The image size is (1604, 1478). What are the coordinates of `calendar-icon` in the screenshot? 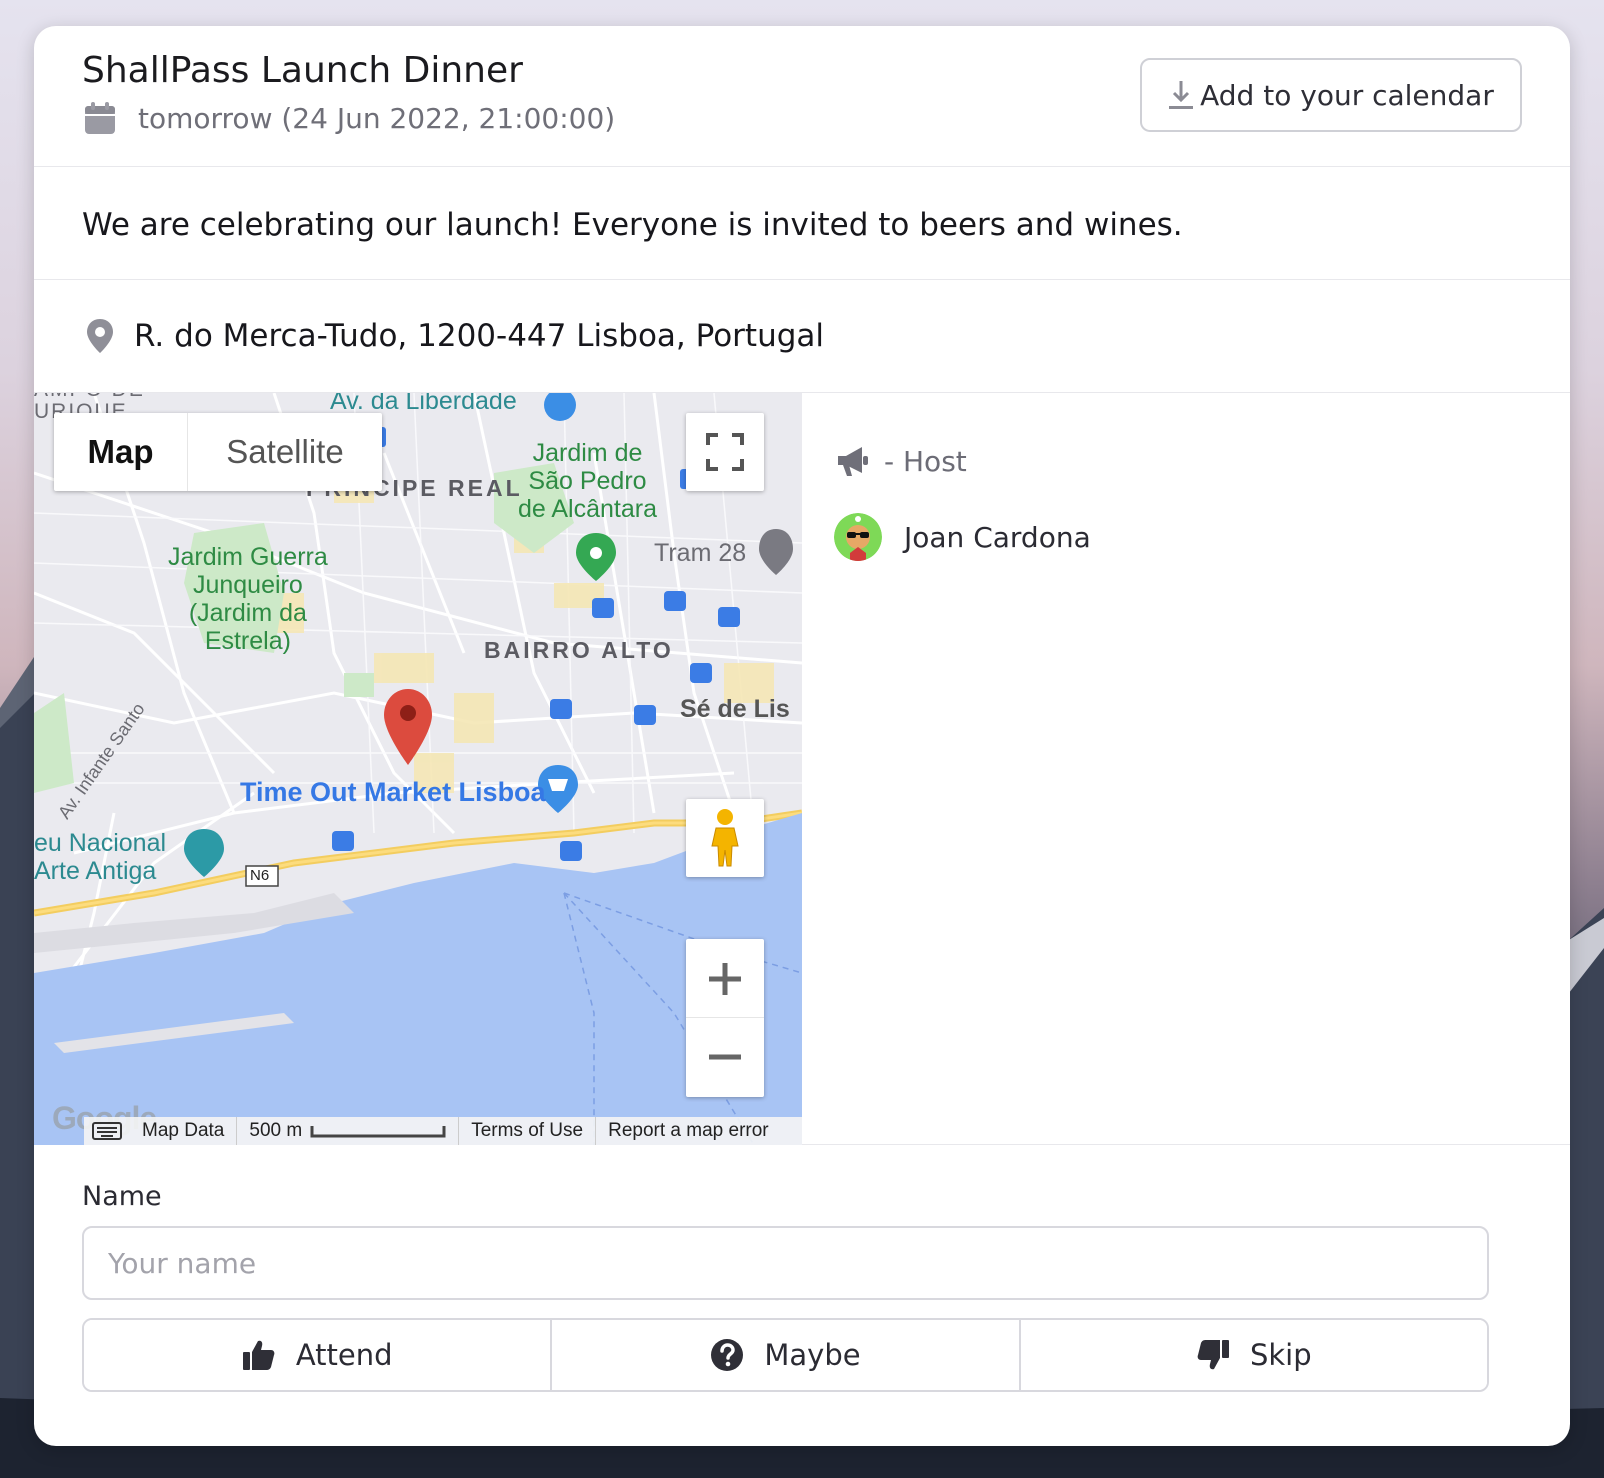 It's located at (100, 118).